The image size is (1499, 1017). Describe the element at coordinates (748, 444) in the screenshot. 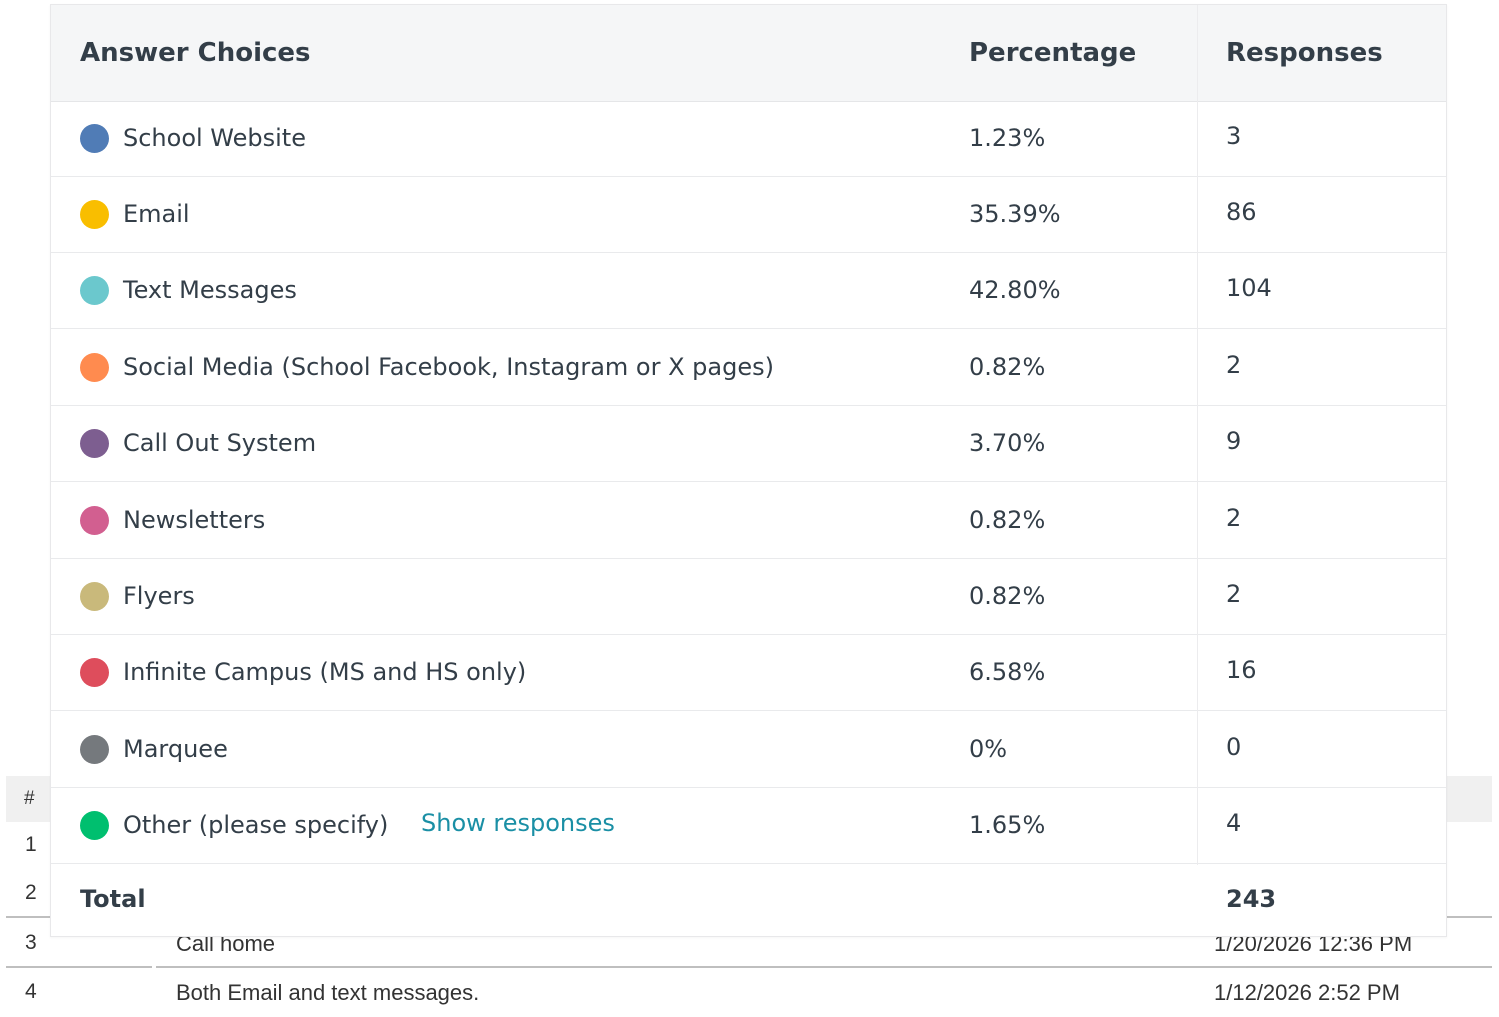

I see `answer-row: Call Out System 3.70% 9` at that location.